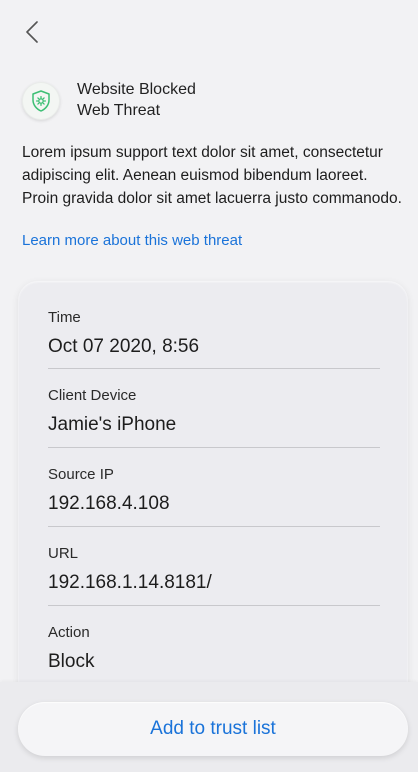 This screenshot has height=772, width=418. What do you see at coordinates (214, 570) in the screenshot?
I see `detail-row-url: URL 192.168.1.14.8181/` at bounding box center [214, 570].